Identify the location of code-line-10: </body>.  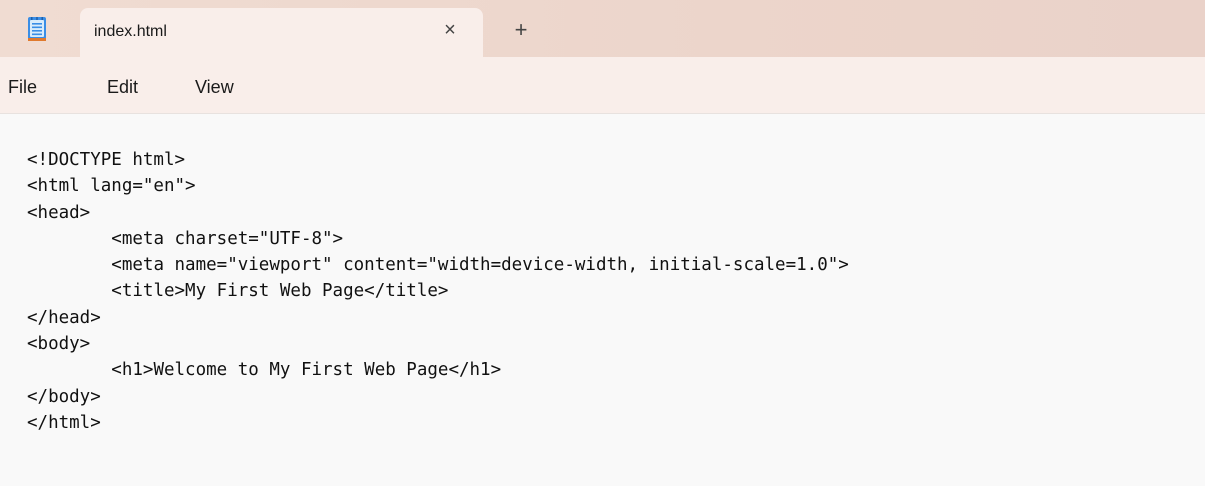
(64, 396).